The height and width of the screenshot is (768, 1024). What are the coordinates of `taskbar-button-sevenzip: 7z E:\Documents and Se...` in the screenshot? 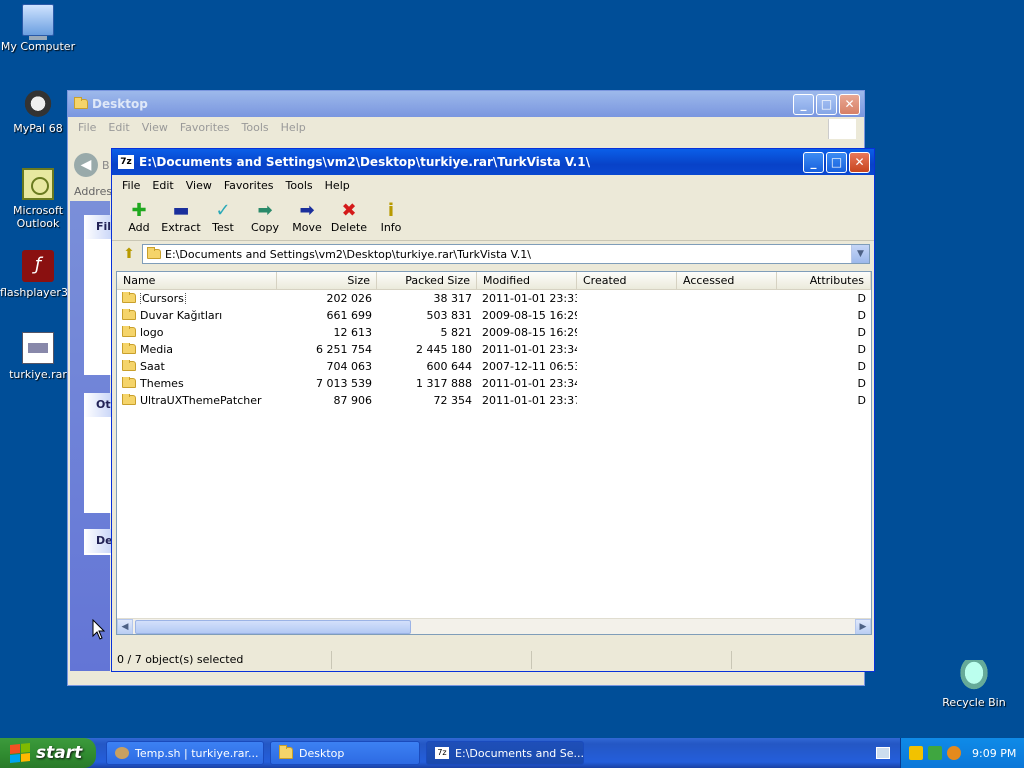 It's located at (505, 753).